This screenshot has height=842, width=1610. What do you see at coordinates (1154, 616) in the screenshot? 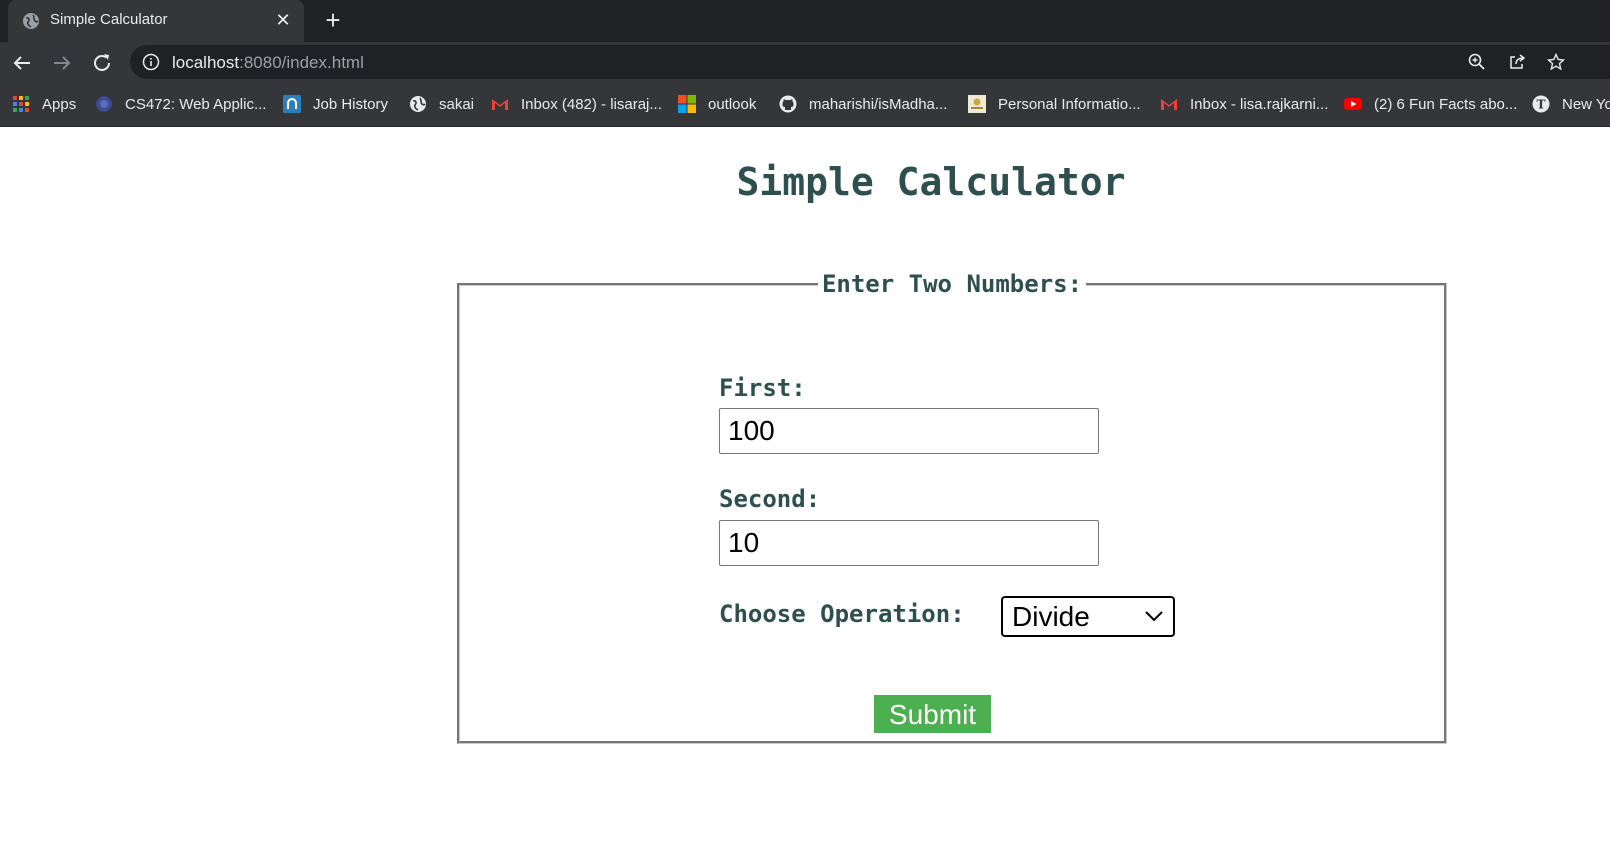
I see `chevron-down-icon` at bounding box center [1154, 616].